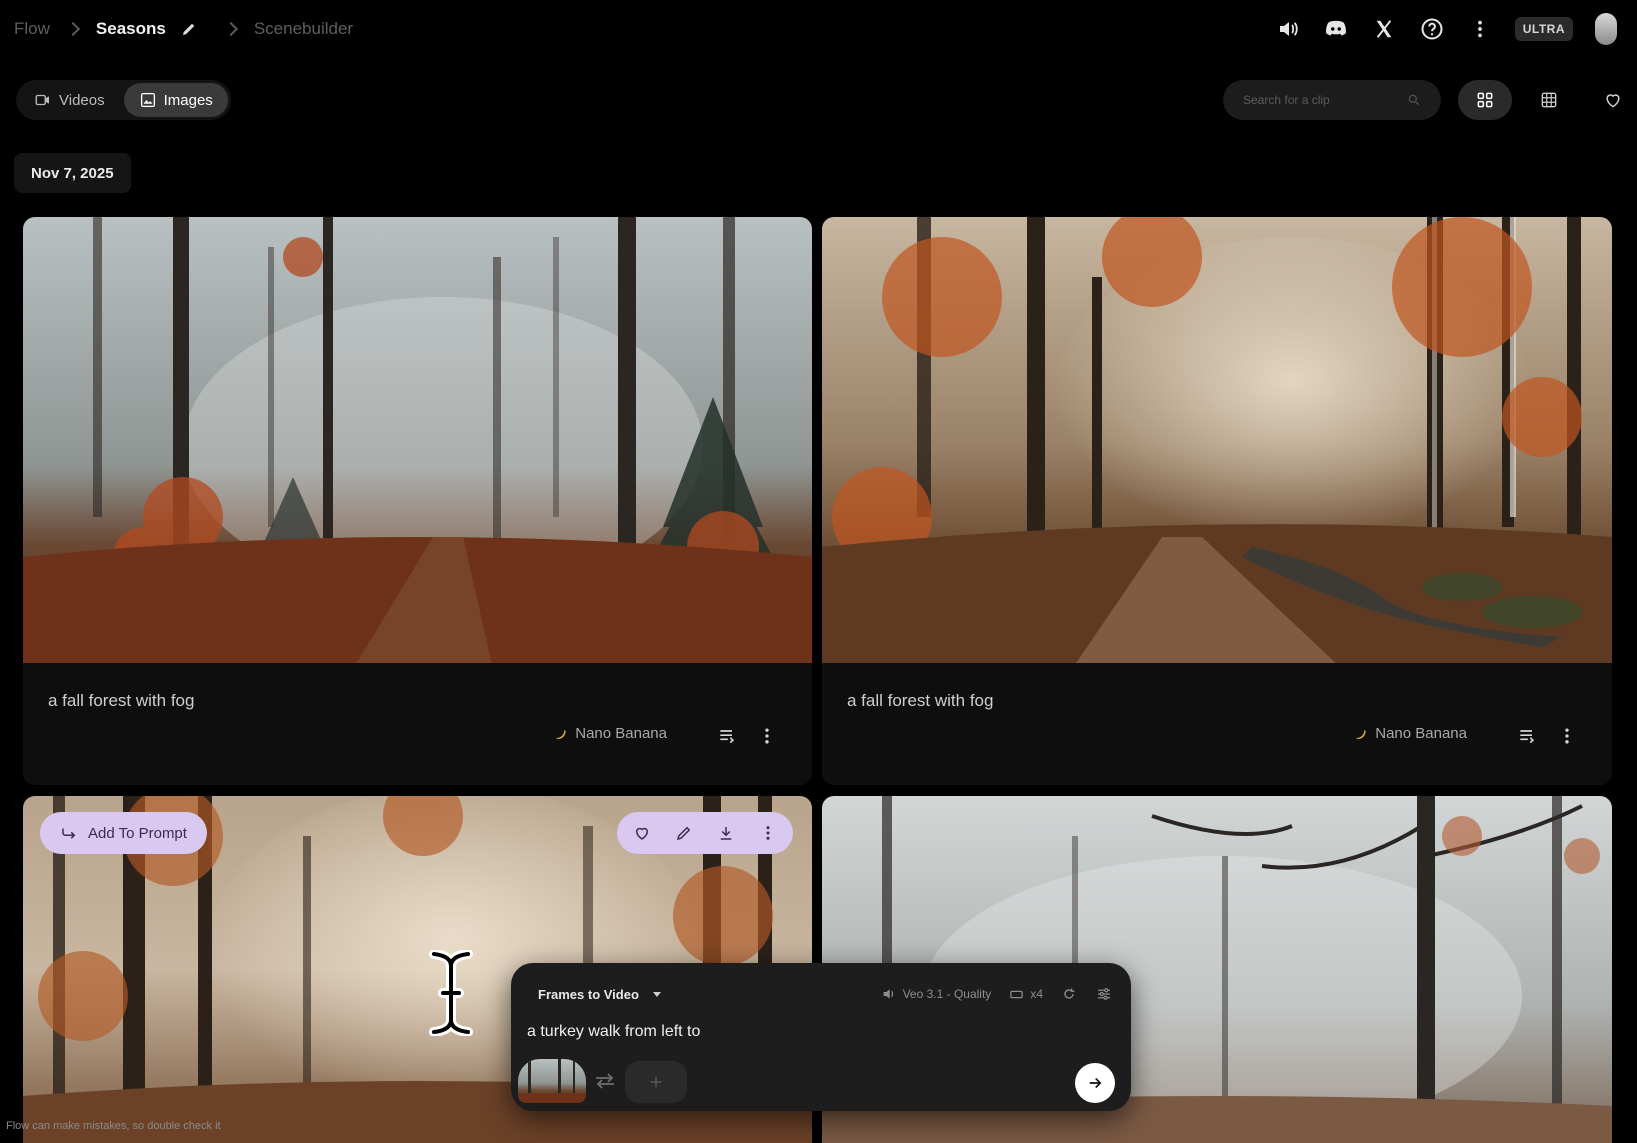  Describe the element at coordinates (82, 100) in the screenshot. I see `tab-videos-label: Videos` at that location.